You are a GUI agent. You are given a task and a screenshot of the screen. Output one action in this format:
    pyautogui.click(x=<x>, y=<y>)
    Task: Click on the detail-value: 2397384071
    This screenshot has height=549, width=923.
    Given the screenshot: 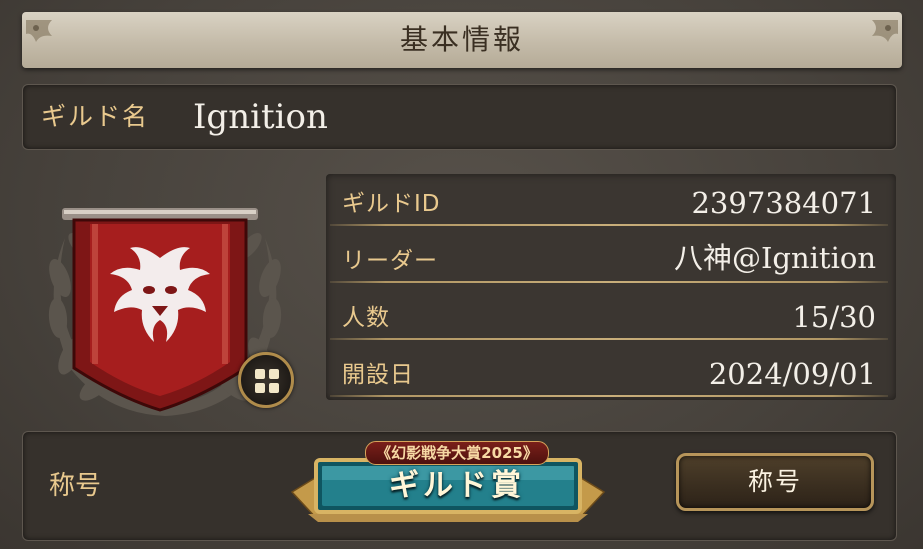 What is the action you would take?
    pyautogui.click(x=783, y=203)
    